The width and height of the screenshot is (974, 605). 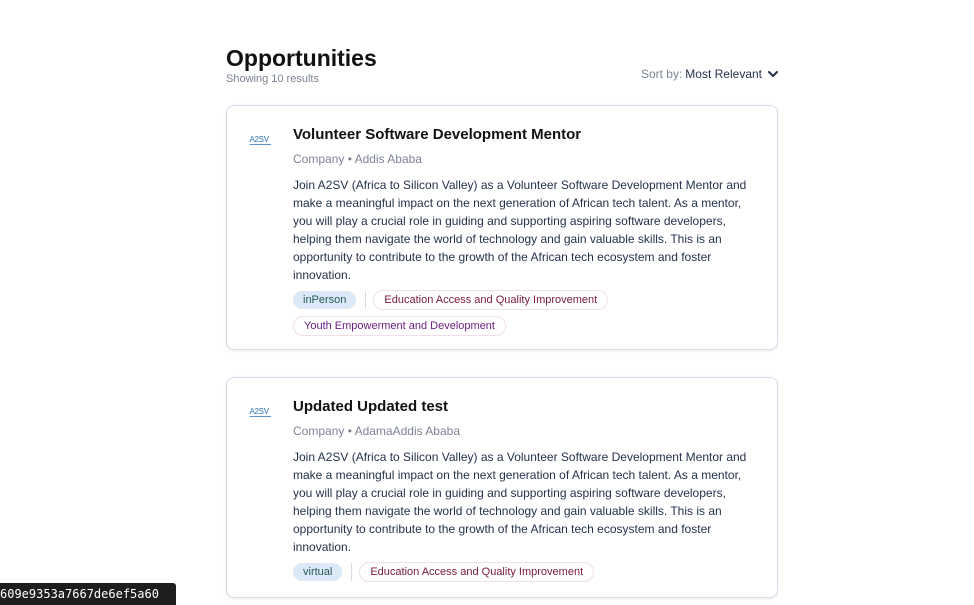 What do you see at coordinates (388, 159) in the screenshot?
I see `location: Addis Ababa` at bounding box center [388, 159].